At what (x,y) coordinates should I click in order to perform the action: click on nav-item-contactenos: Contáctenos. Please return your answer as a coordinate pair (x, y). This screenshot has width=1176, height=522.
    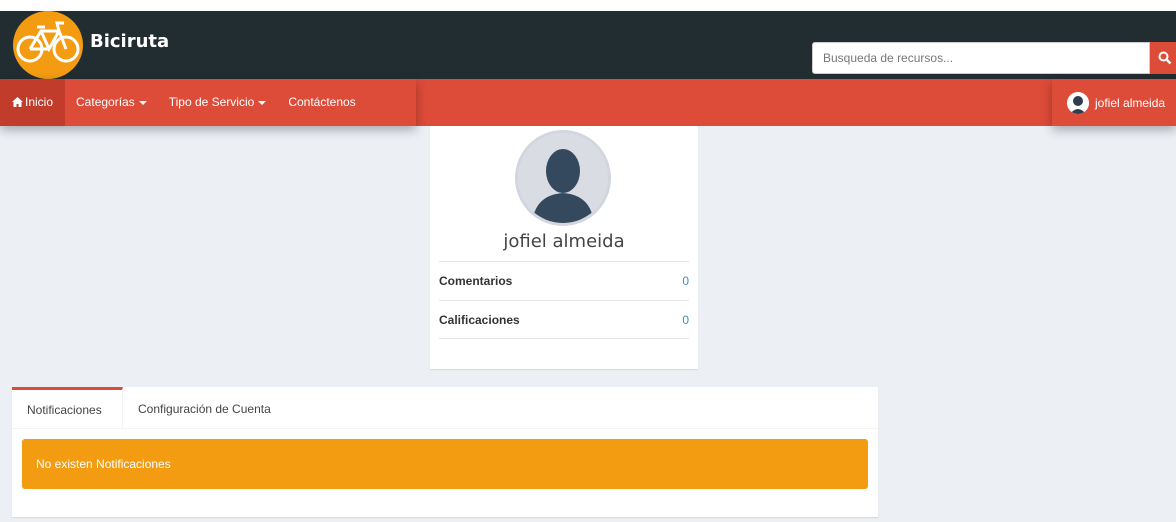
    Looking at the image, I should click on (321, 102).